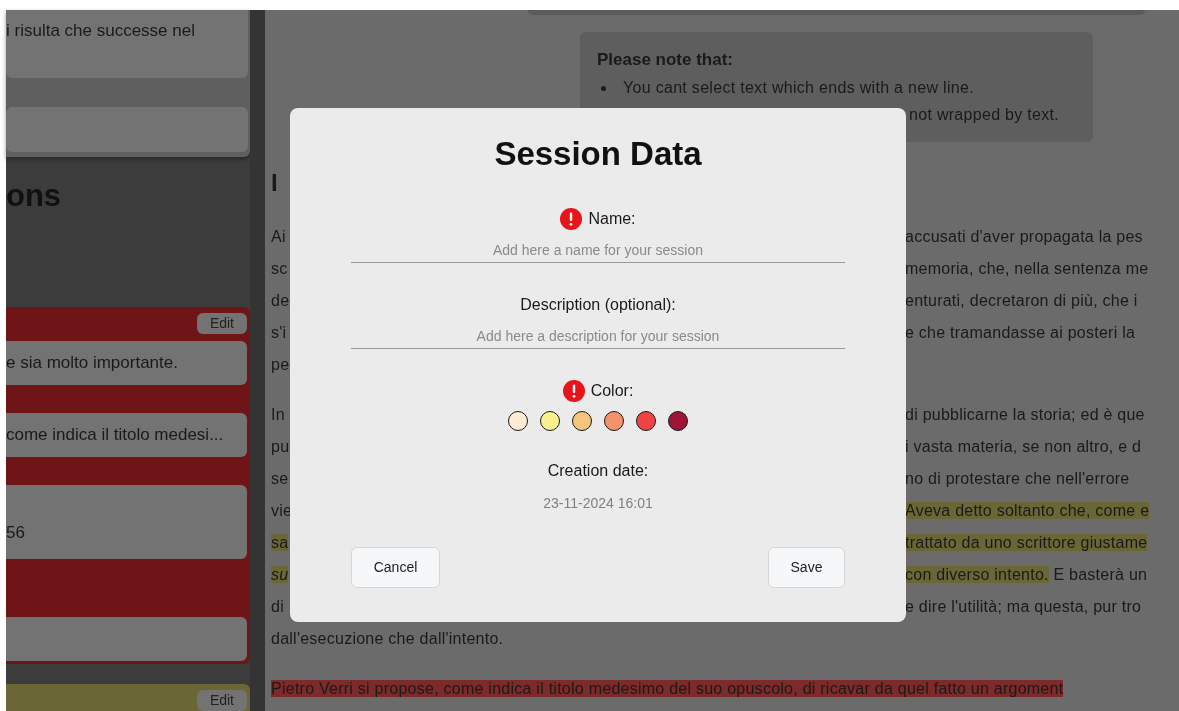 The height and width of the screenshot is (711, 1179). What do you see at coordinates (278, 236) in the screenshot?
I see `text-line: Ai` at bounding box center [278, 236].